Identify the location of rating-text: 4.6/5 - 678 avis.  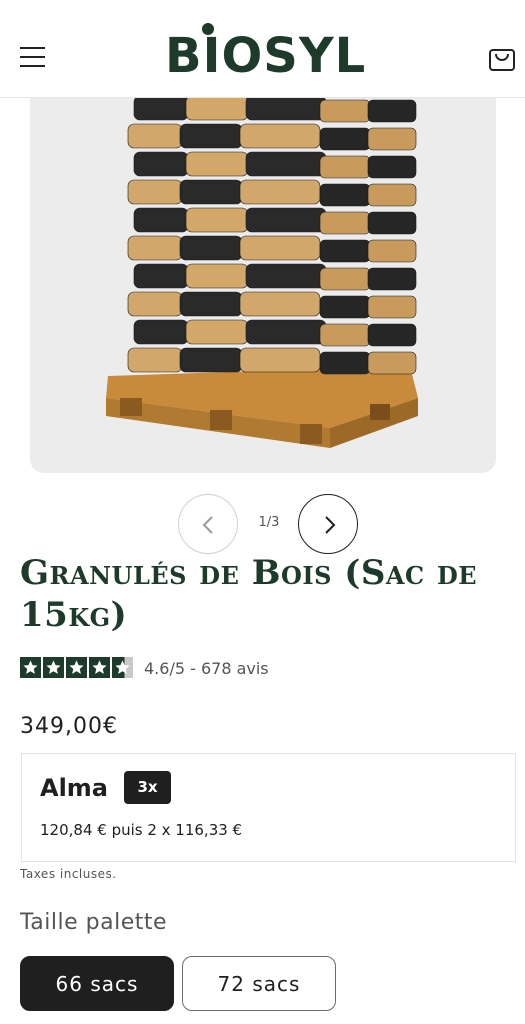
(206, 668).